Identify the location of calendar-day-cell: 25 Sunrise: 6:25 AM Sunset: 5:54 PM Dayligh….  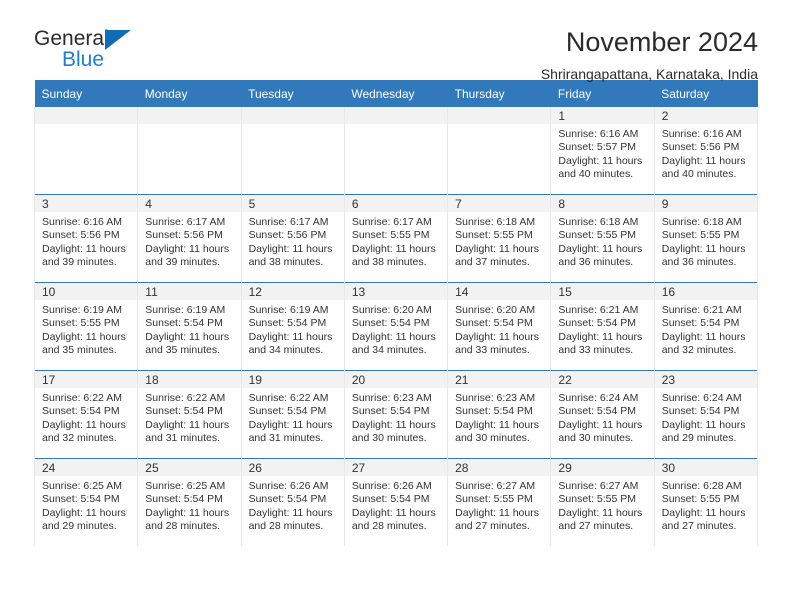
(189, 502).